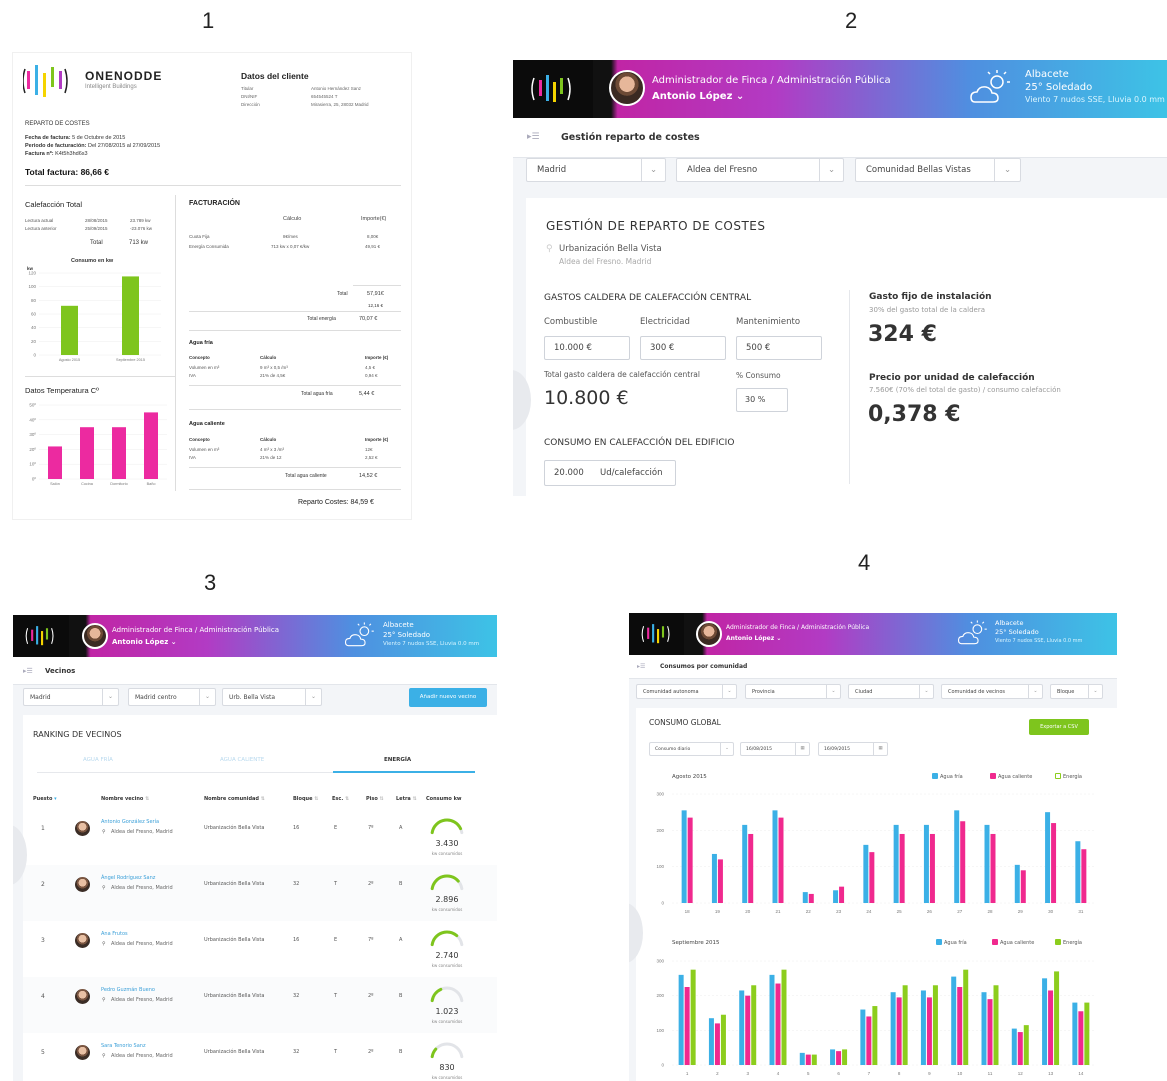 The image size is (1167, 1081). I want to click on weather-sun-cloud-icon, so click(359, 634).